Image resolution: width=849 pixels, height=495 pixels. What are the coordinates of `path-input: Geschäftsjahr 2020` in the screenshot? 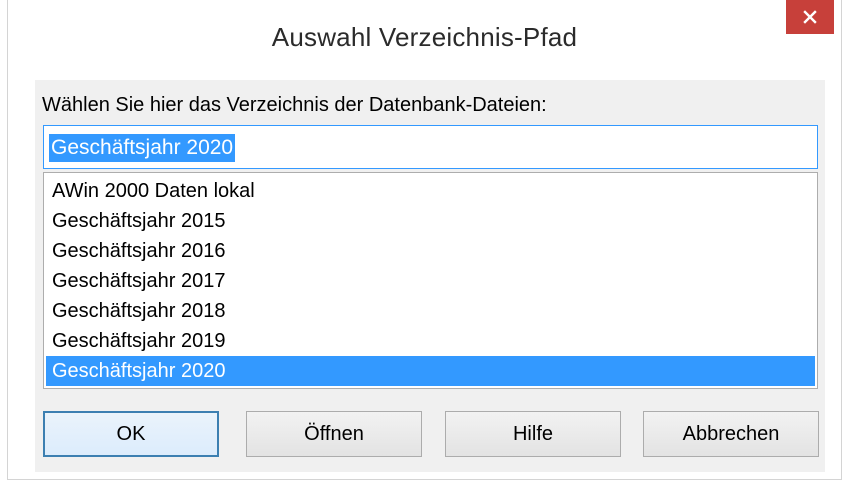 It's located at (430, 147).